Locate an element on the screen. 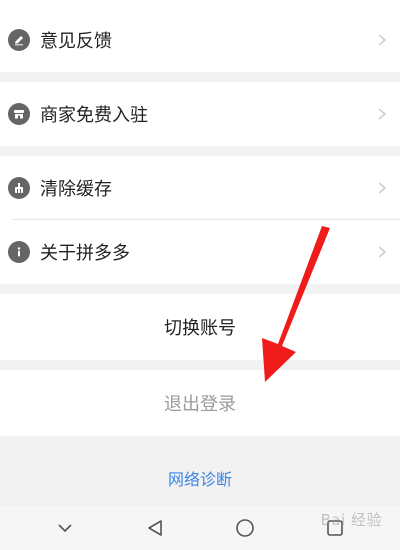 The width and height of the screenshot is (400, 550). menu-item-label: 商家免费入驻 is located at coordinates (94, 115).